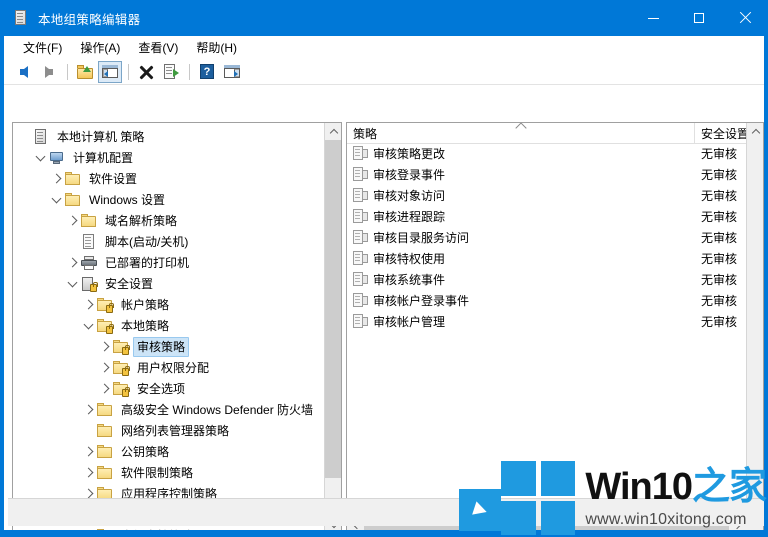 This screenshot has height=537, width=768. I want to click on tree-scroll-track, so click(333, 328).